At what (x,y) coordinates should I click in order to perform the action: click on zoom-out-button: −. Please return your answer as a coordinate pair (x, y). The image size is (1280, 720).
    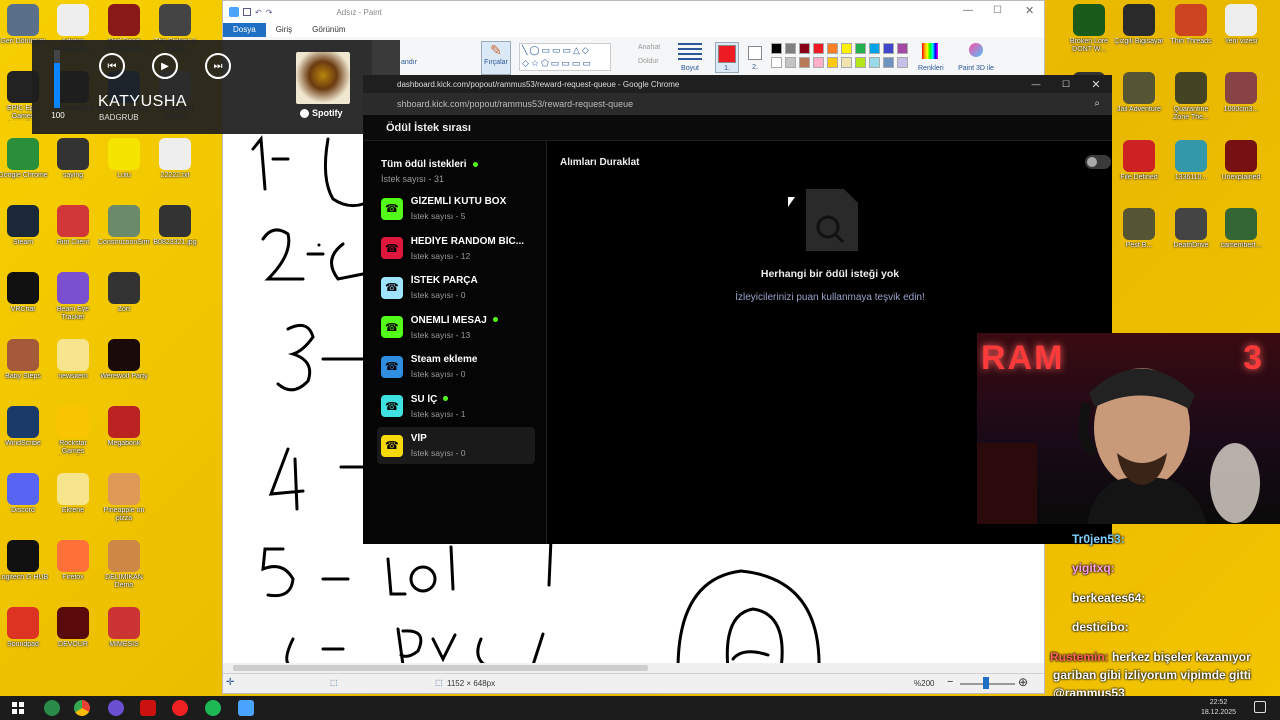
    Looking at the image, I should click on (950, 682).